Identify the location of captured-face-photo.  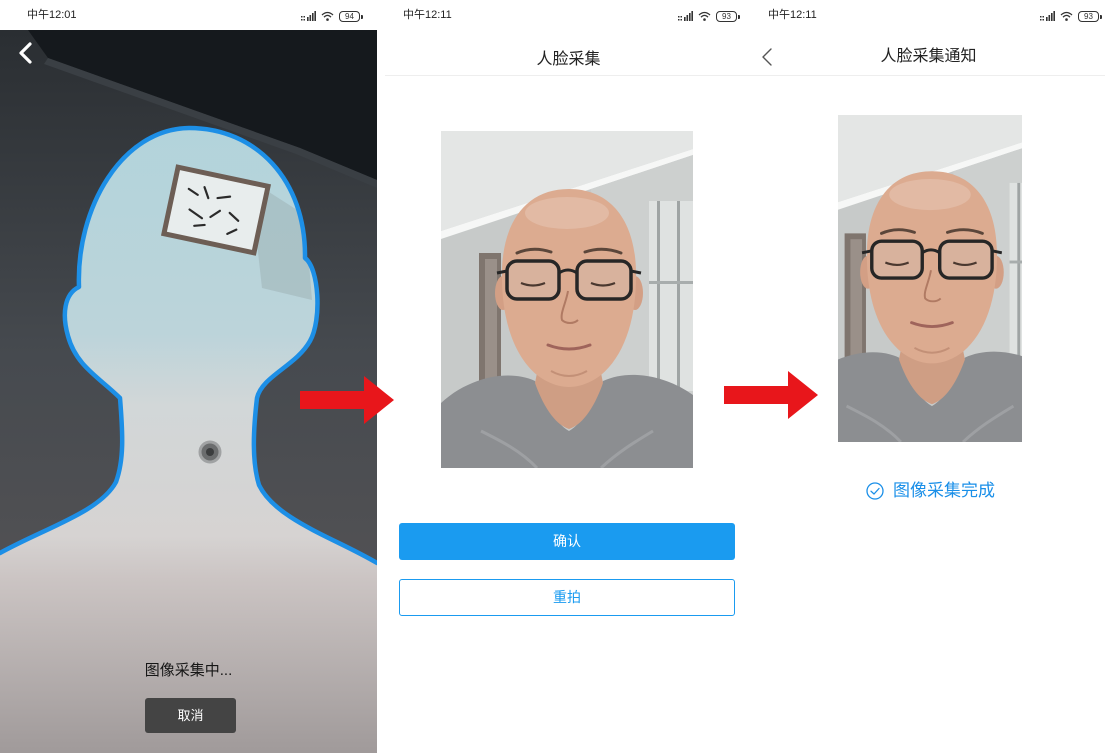
(567, 299).